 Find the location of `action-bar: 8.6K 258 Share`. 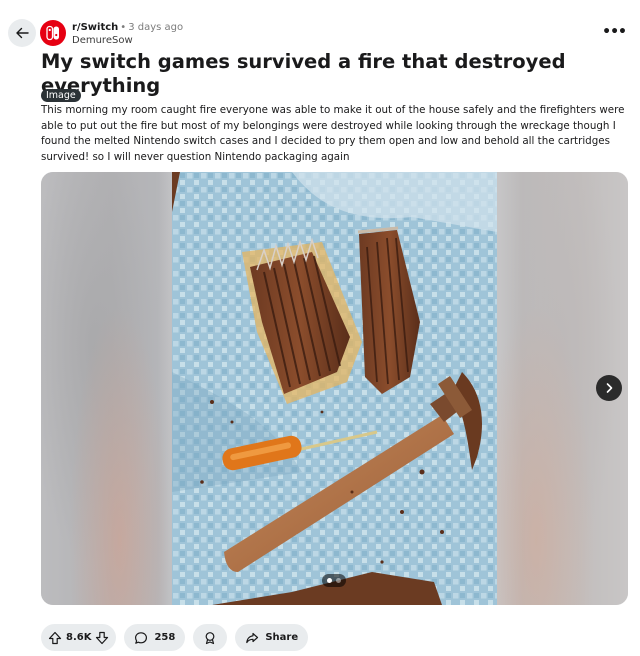

action-bar: 8.6K 258 Share is located at coordinates (175, 637).